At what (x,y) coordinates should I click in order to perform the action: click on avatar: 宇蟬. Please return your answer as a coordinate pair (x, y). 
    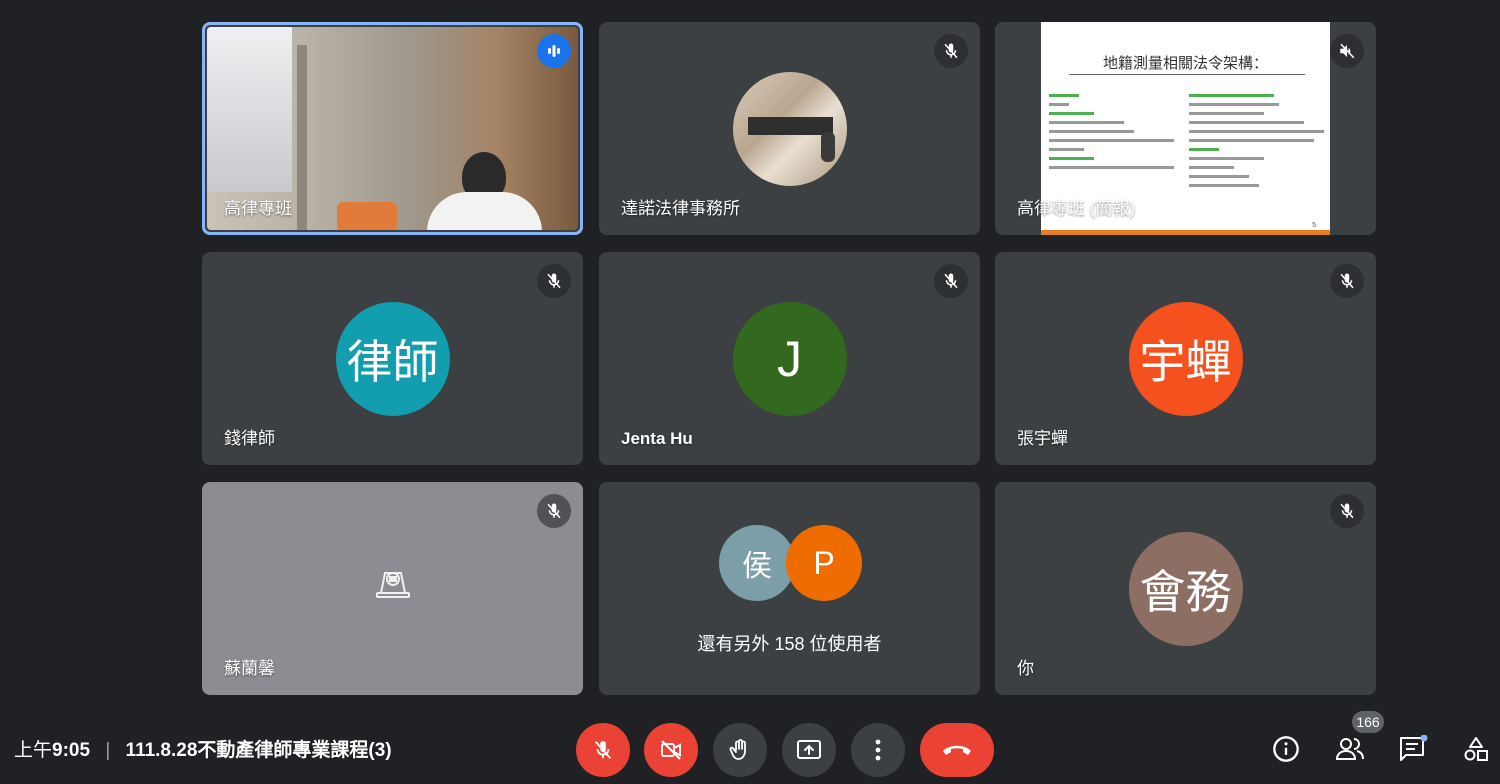
    Looking at the image, I should click on (1185, 358).